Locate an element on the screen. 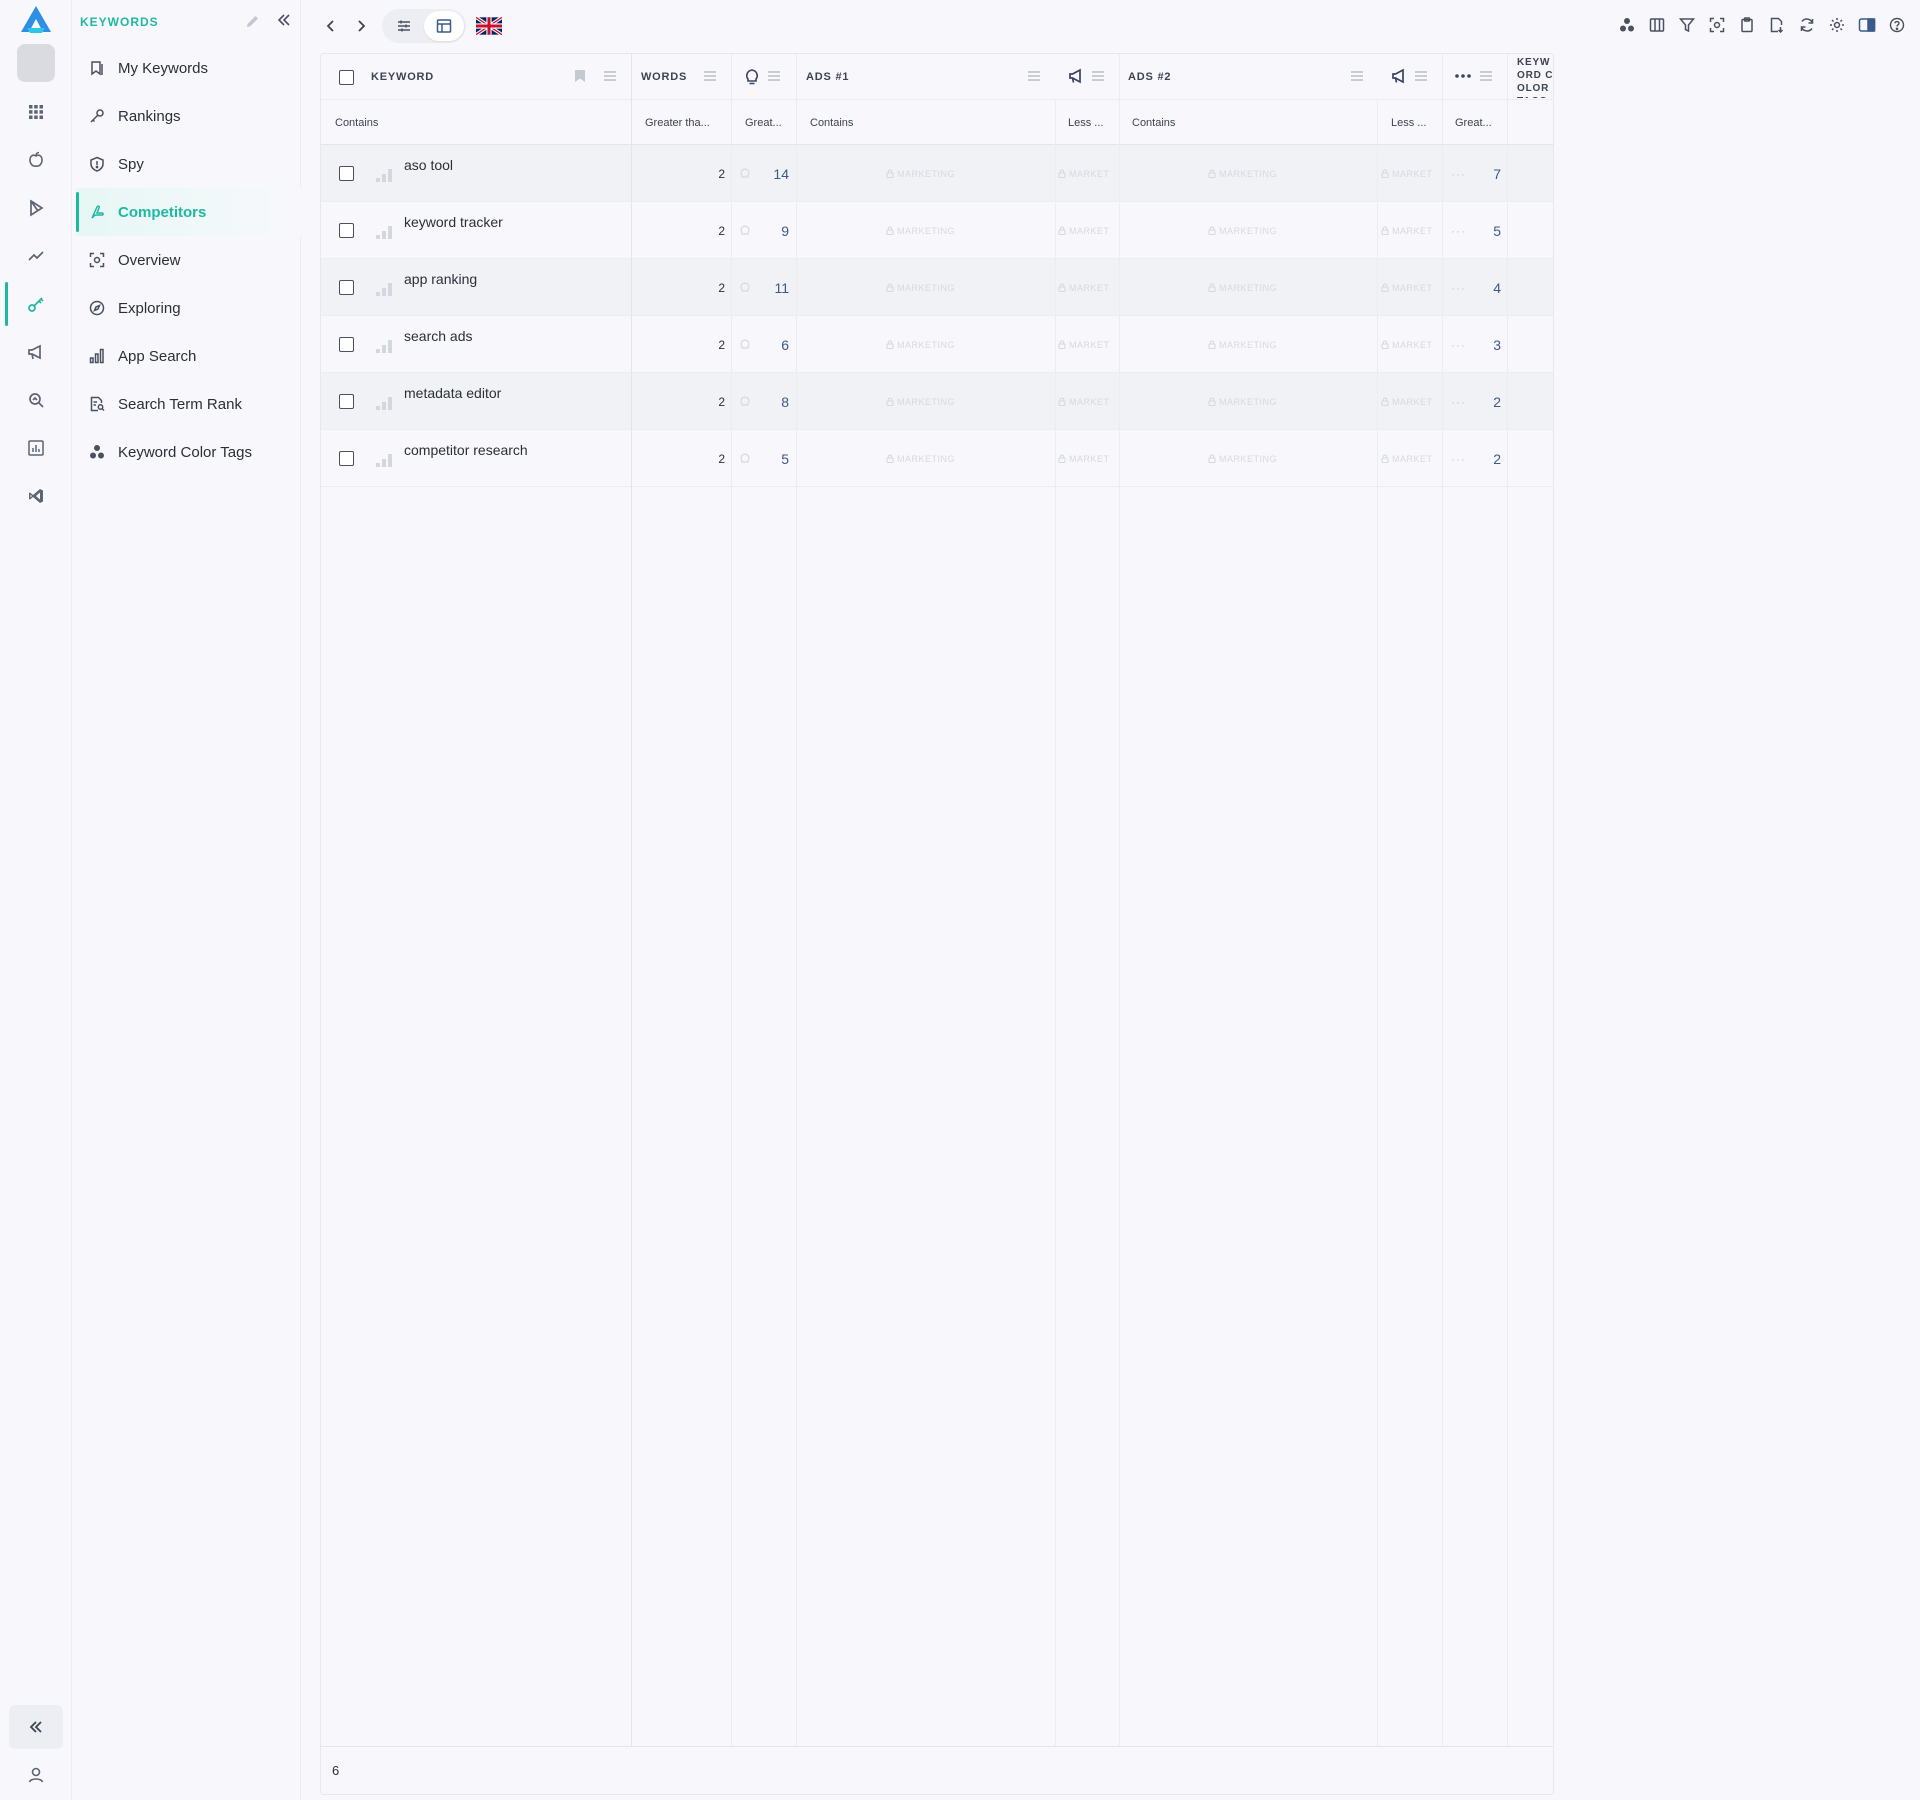 This screenshot has height=1800, width=1920. refresh-icon is located at coordinates (1807, 25).